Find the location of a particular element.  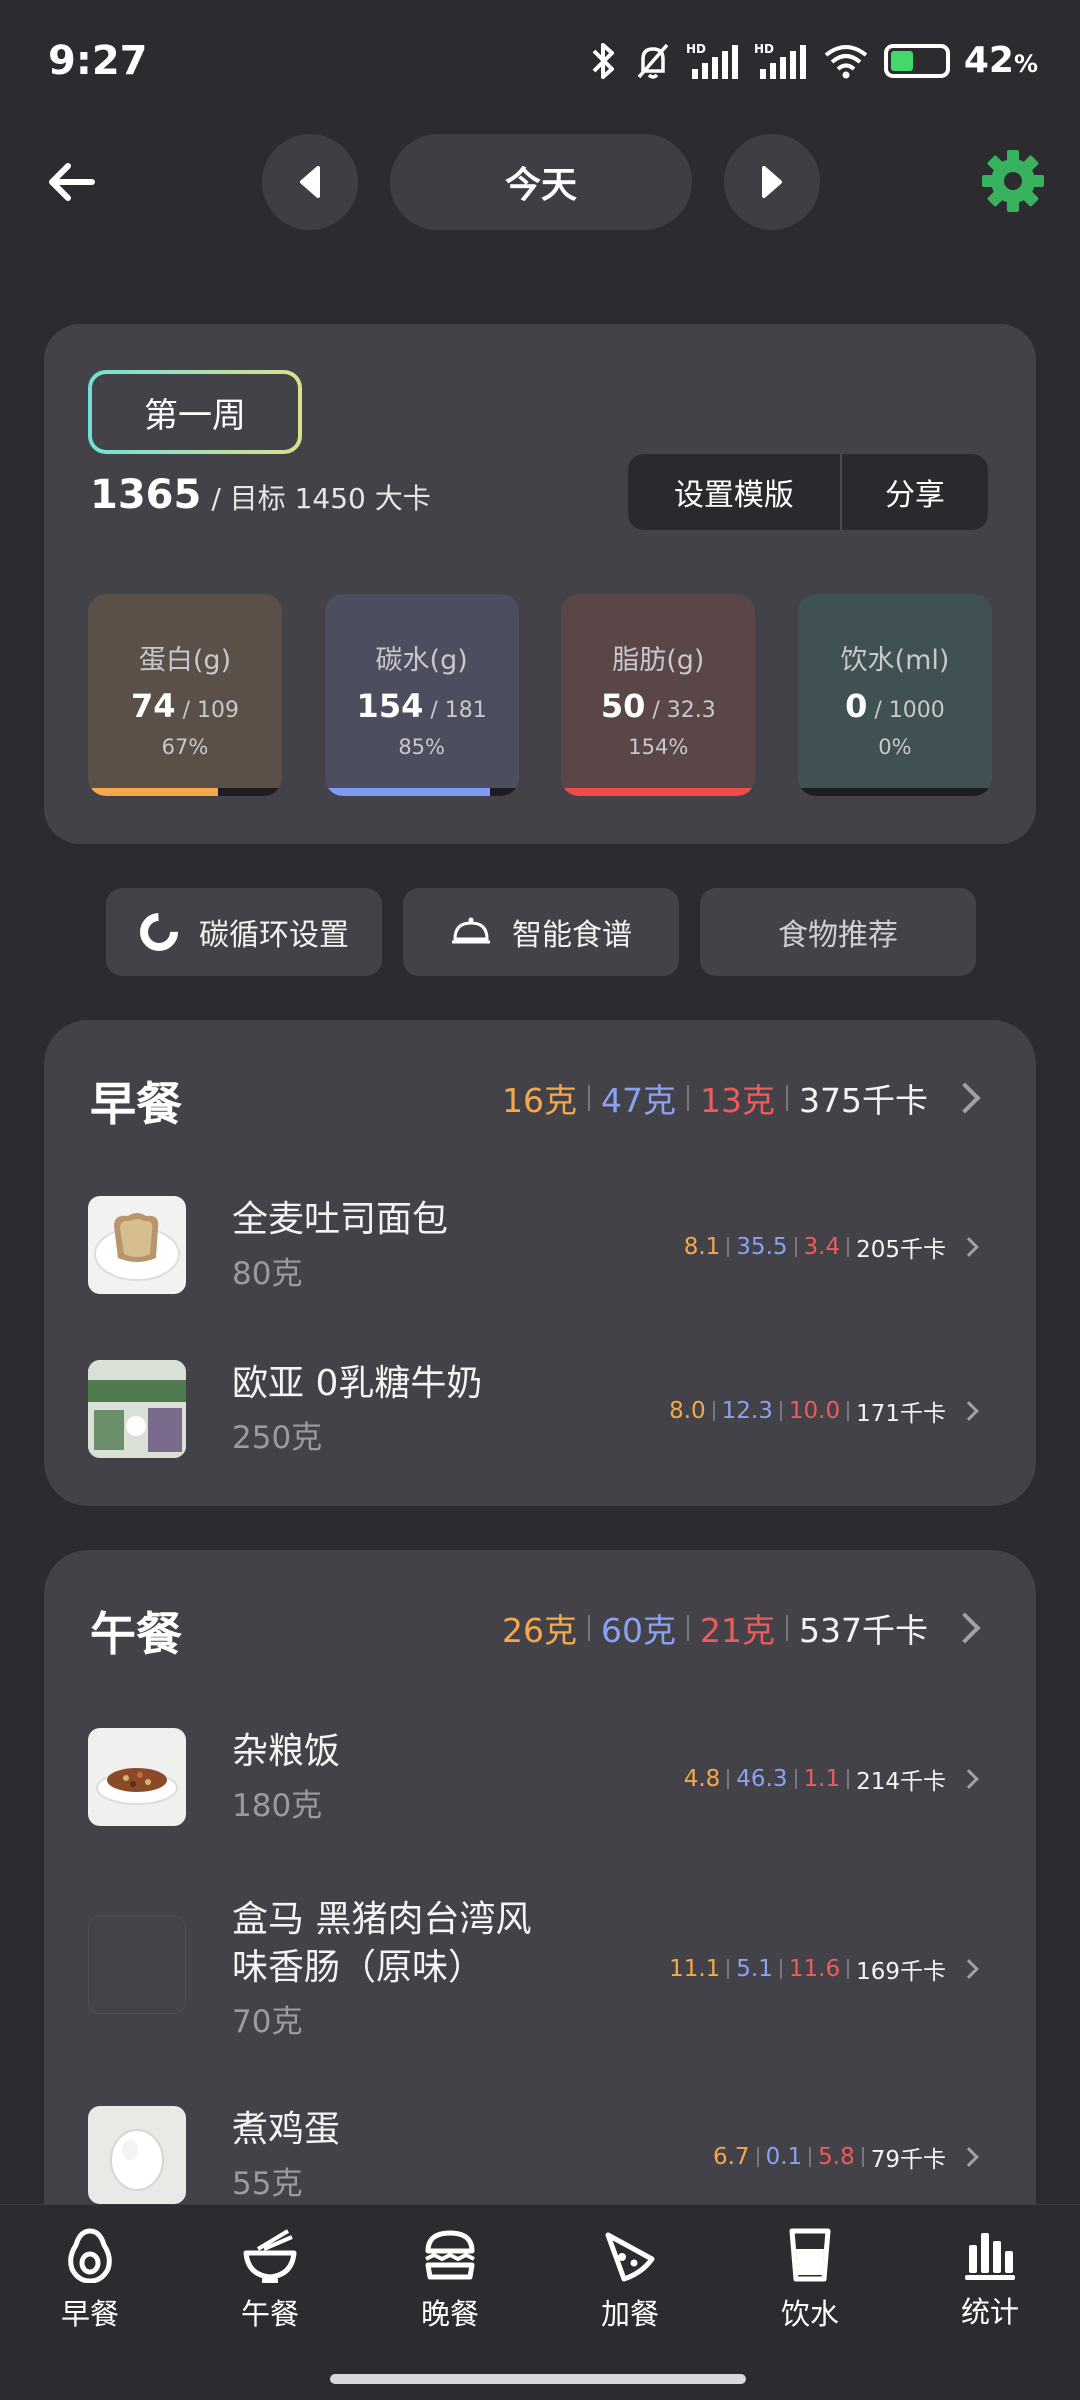

avocado-icon is located at coordinates (90, 2255).